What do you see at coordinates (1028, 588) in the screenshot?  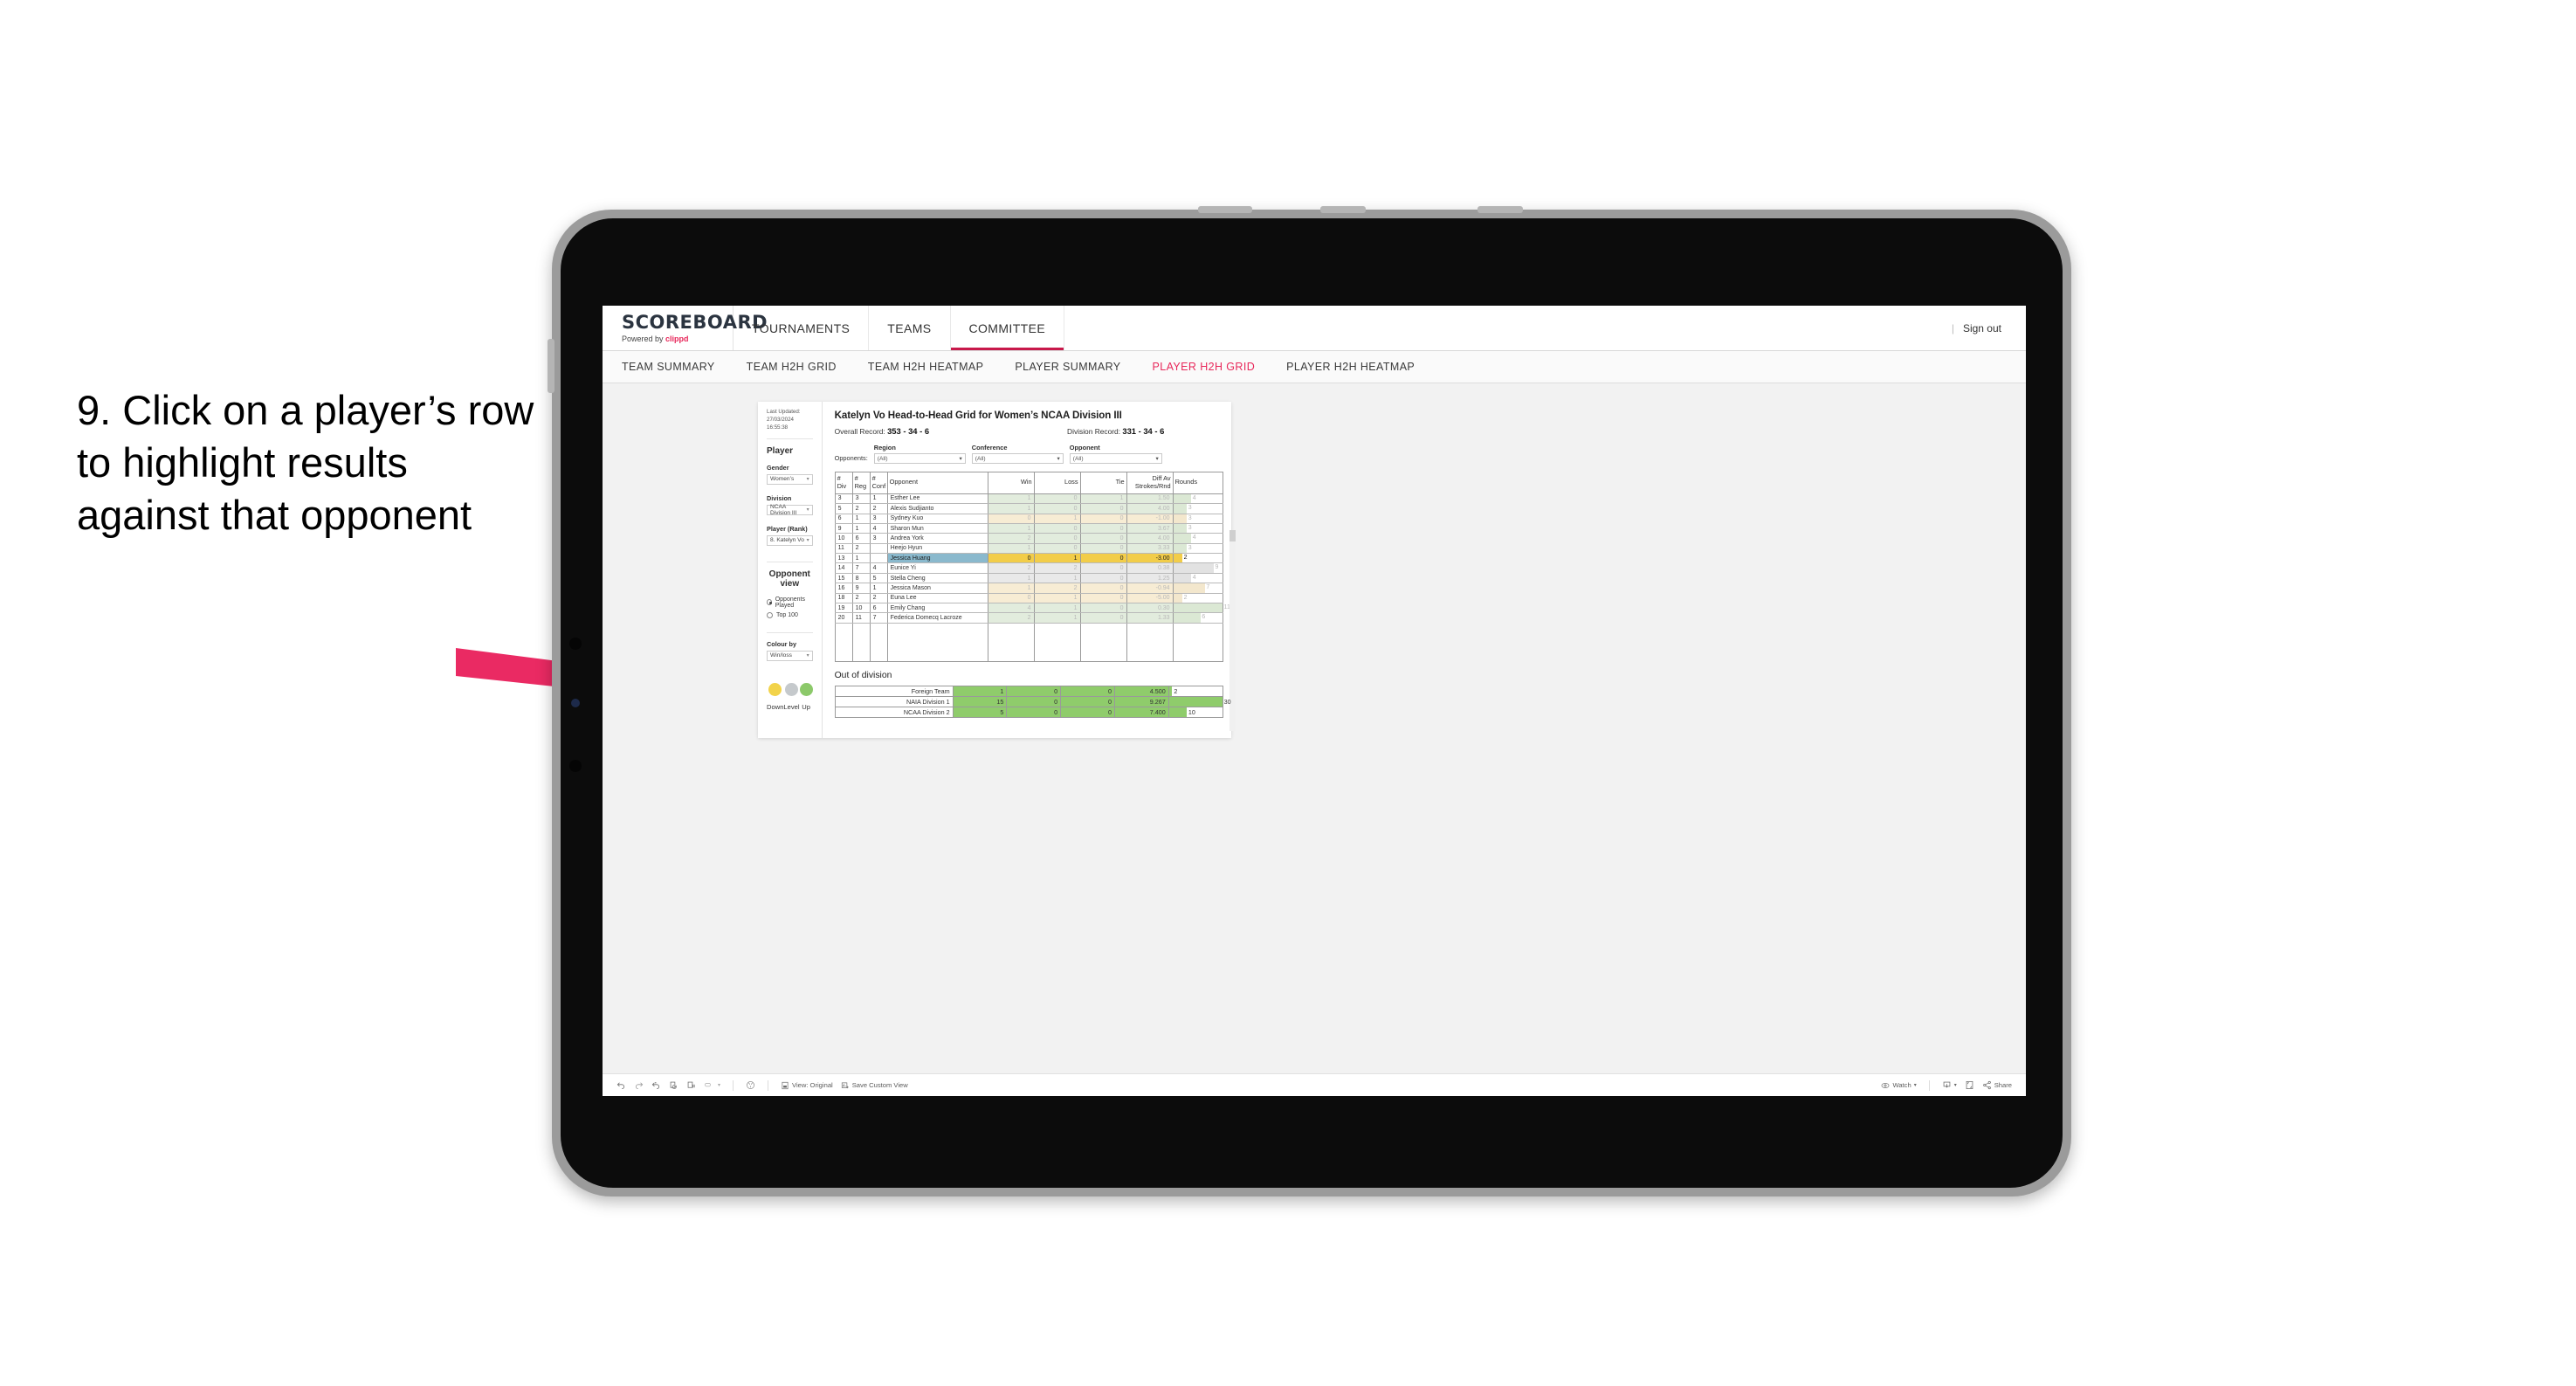 I see `table-row: 16 9 1 Jessica Mason 1 2 0 -0.94 7` at bounding box center [1028, 588].